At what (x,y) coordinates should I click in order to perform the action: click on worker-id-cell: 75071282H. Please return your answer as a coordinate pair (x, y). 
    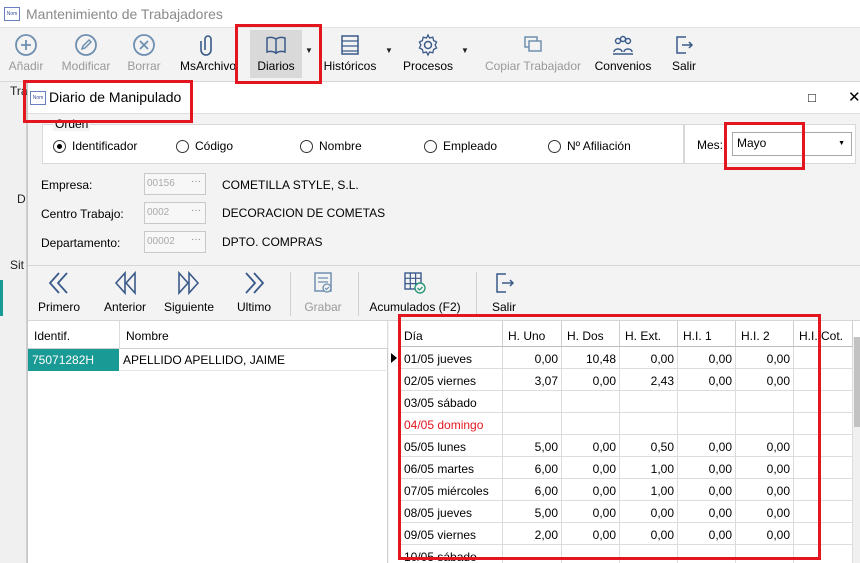
    Looking at the image, I should click on (73, 360).